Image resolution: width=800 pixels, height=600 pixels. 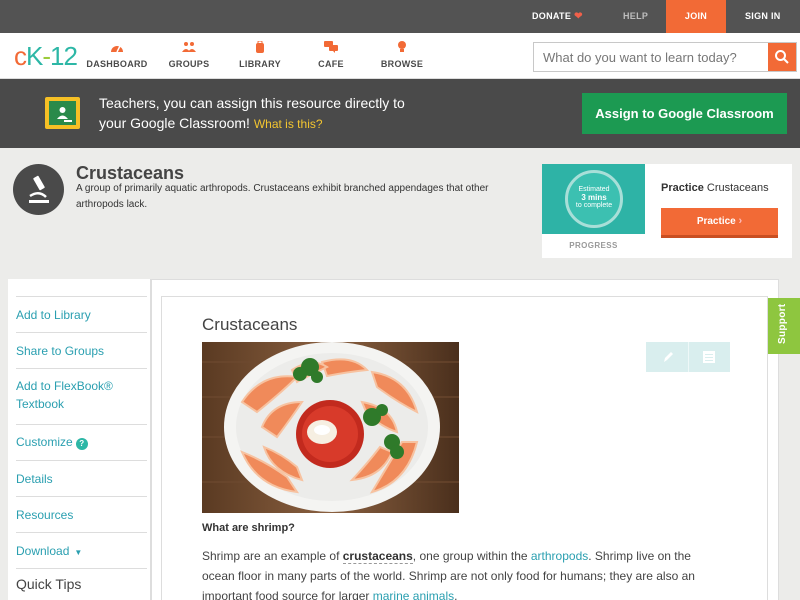 What do you see at coordinates (668, 357) in the screenshot?
I see `pencil-icon` at bounding box center [668, 357].